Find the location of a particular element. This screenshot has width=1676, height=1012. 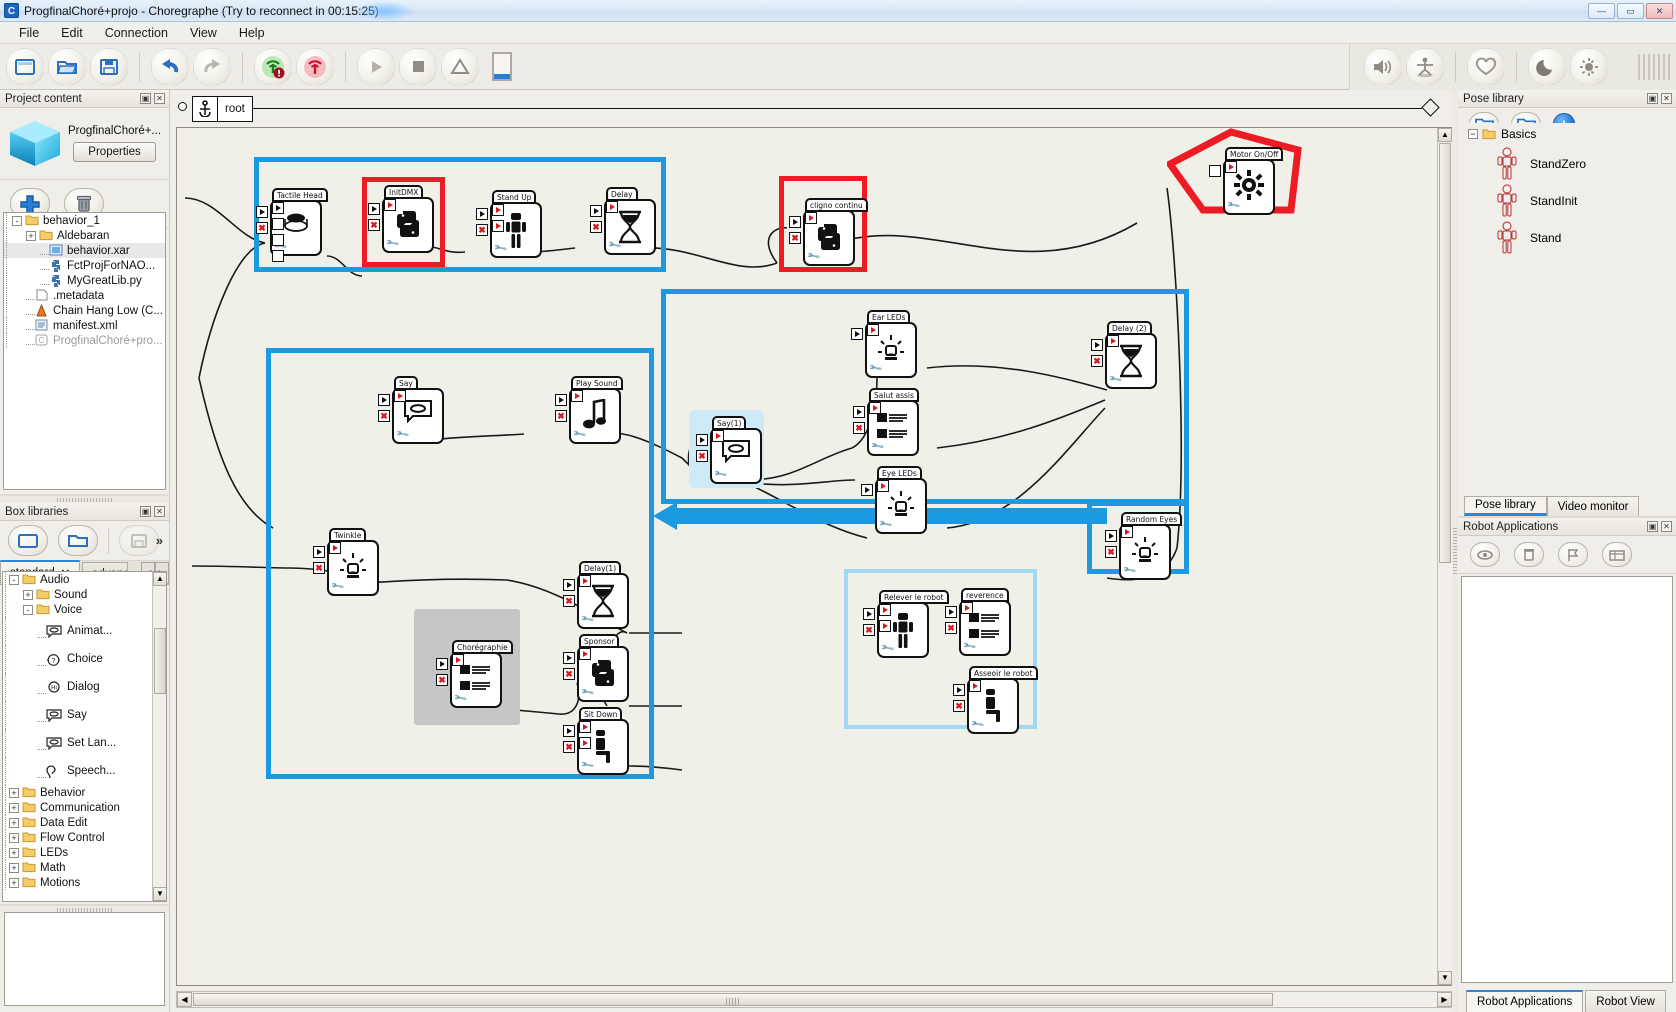

maximize-button: ▭ is located at coordinates (1630, 11).